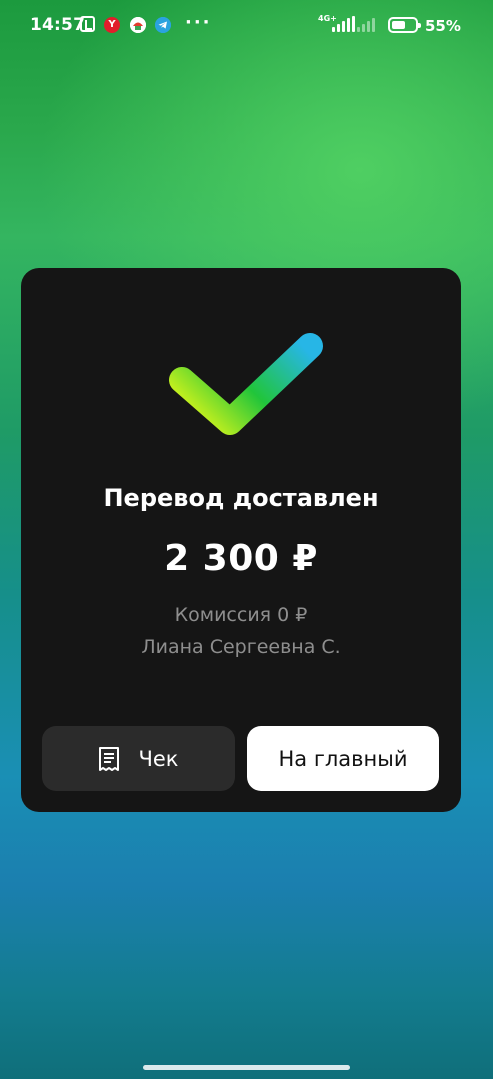 The image size is (493, 1079). Describe the element at coordinates (241, 647) in the screenshot. I see `recipient-name: Лиана Сергеевна С.` at that location.